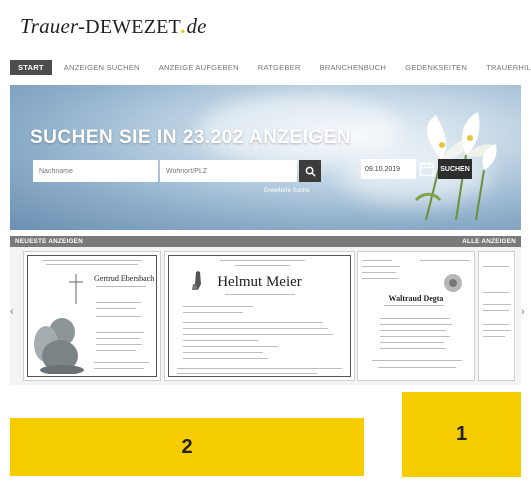  What do you see at coordinates (436, 67) in the screenshot?
I see `nav-item-gedenkseiten: GEDENKSEITEN` at bounding box center [436, 67].